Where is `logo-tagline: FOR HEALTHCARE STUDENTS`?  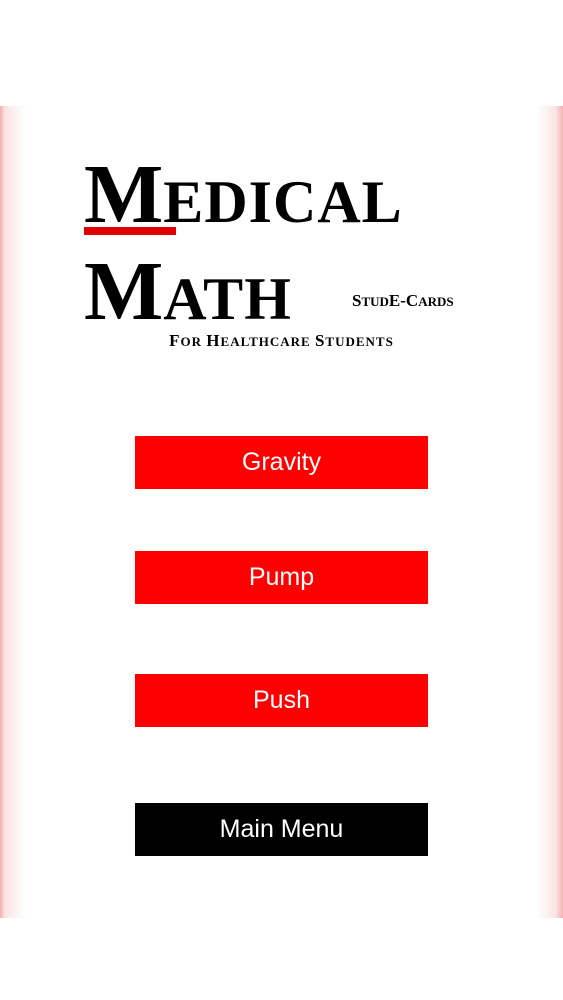
logo-tagline: FOR HEALTHCARE STUDENTS is located at coordinates (281, 340).